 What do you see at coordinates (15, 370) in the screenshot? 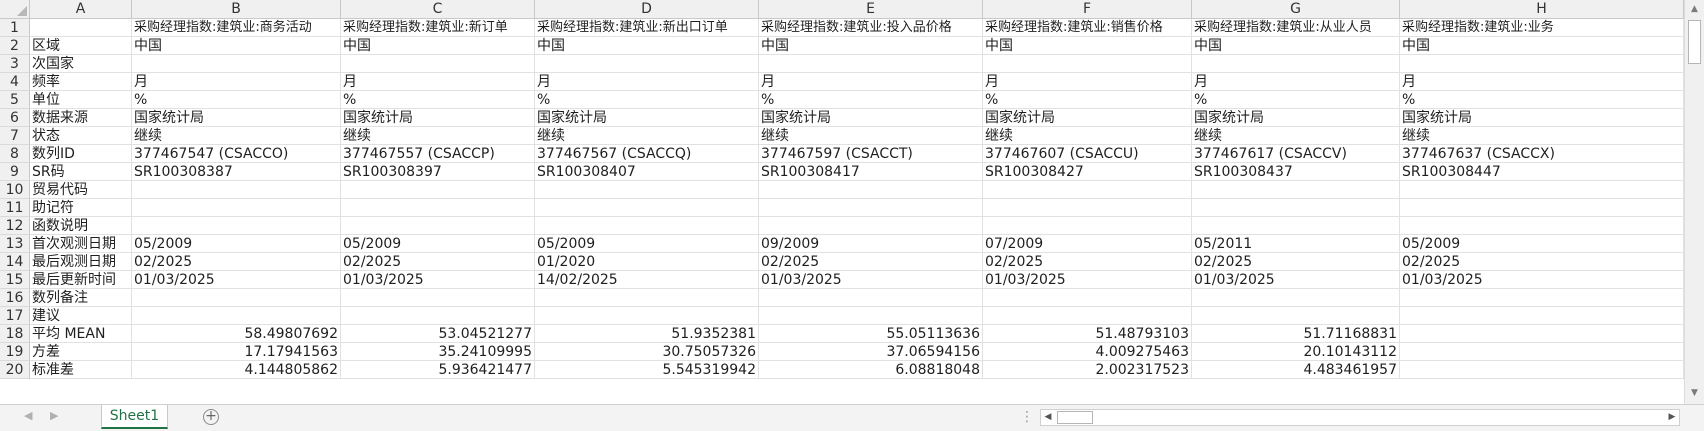
I see `row-header-20: 20` at bounding box center [15, 370].